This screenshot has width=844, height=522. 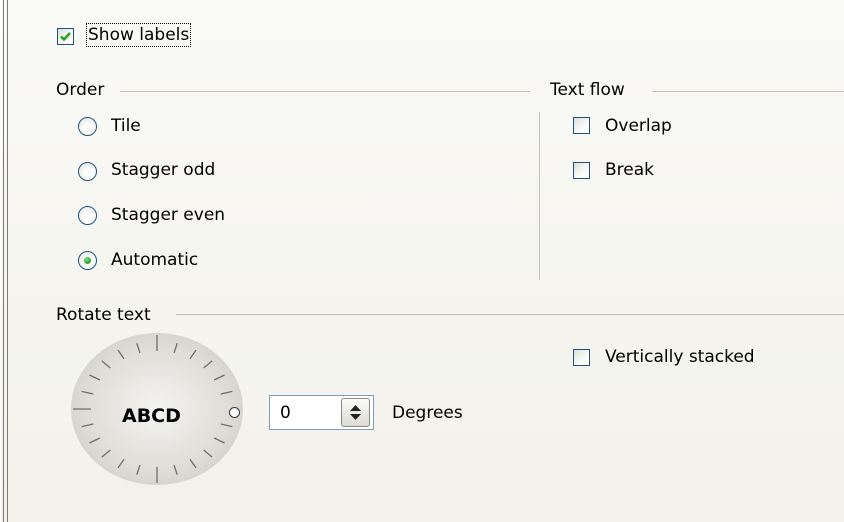 What do you see at coordinates (325, 91) in the screenshot?
I see `order-frame-line` at bounding box center [325, 91].